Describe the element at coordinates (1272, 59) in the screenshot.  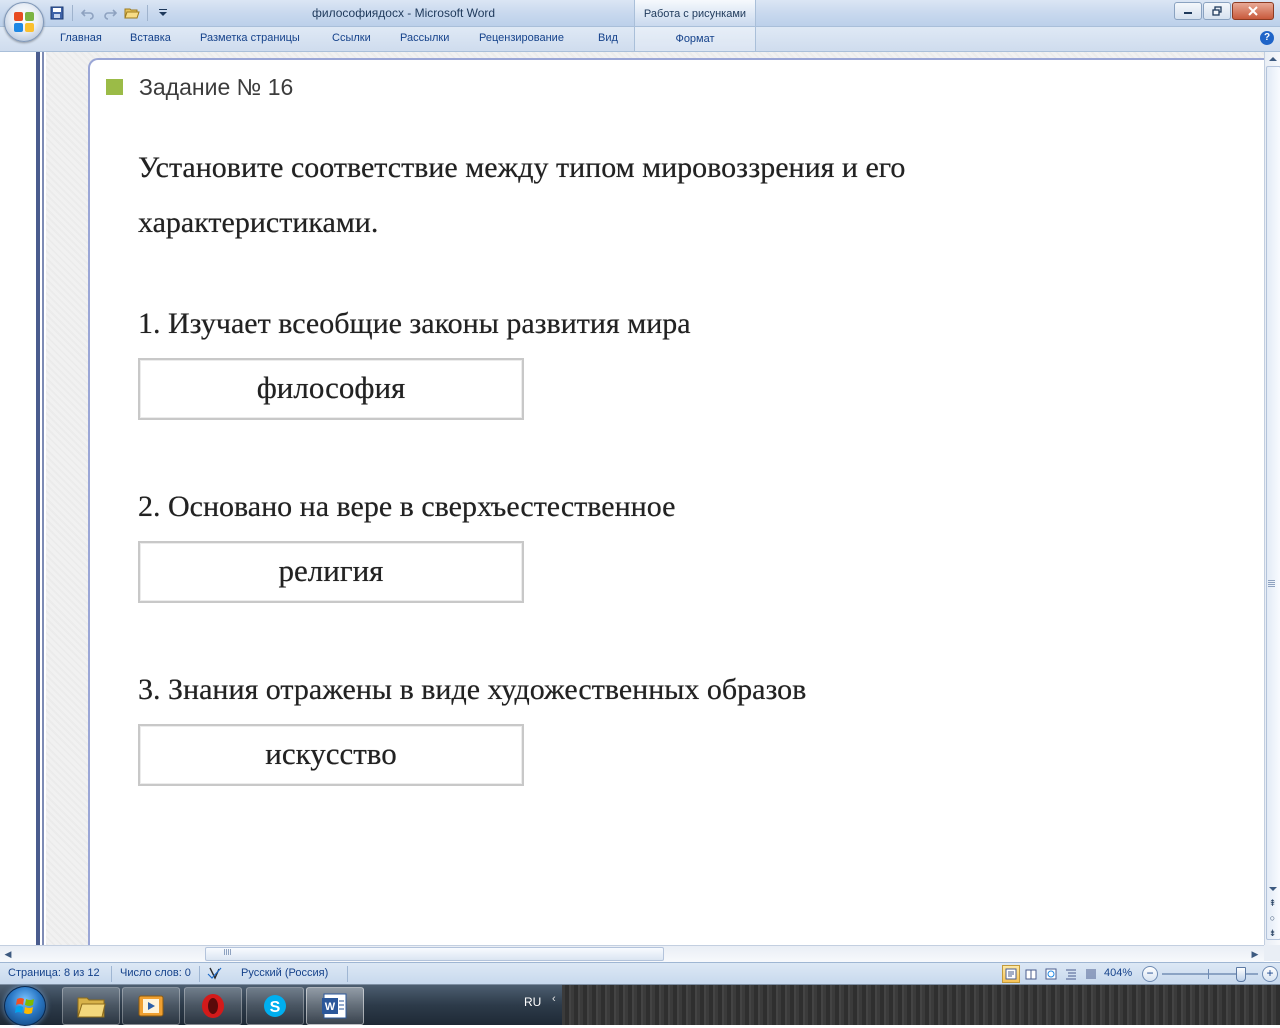
I see `scroll-up-arrow-icon` at that location.